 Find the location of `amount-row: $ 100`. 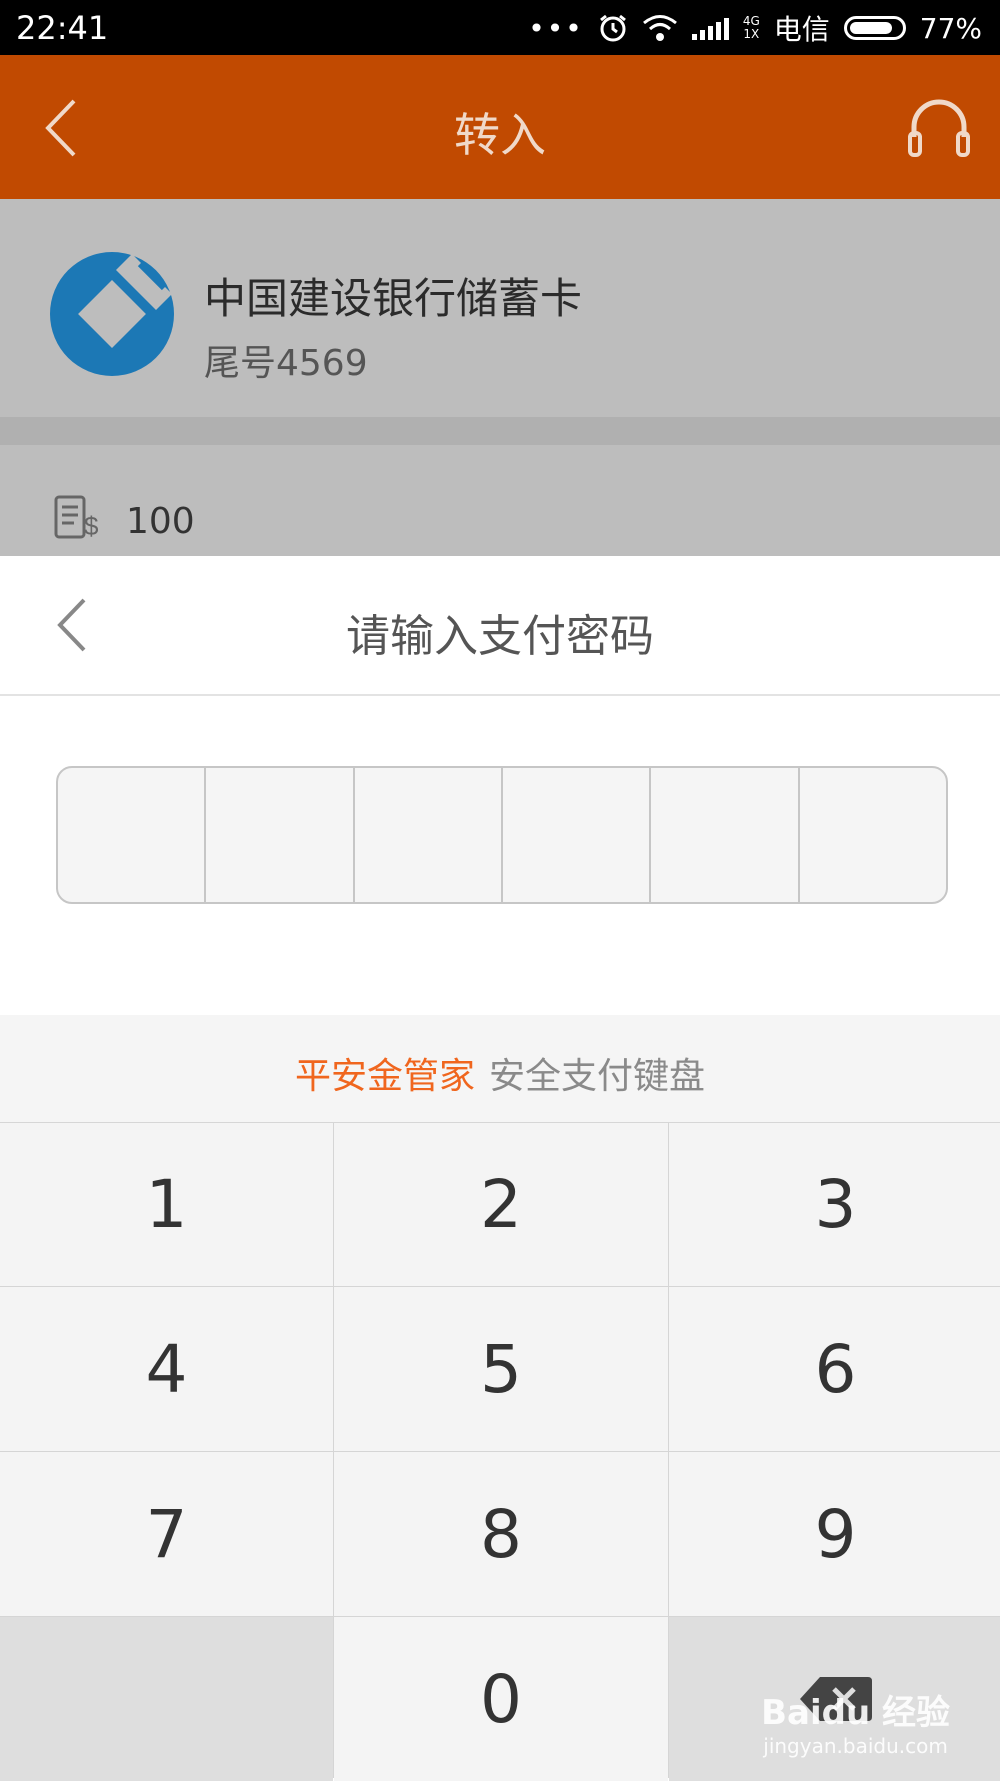

amount-row: $ 100 is located at coordinates (500, 500).